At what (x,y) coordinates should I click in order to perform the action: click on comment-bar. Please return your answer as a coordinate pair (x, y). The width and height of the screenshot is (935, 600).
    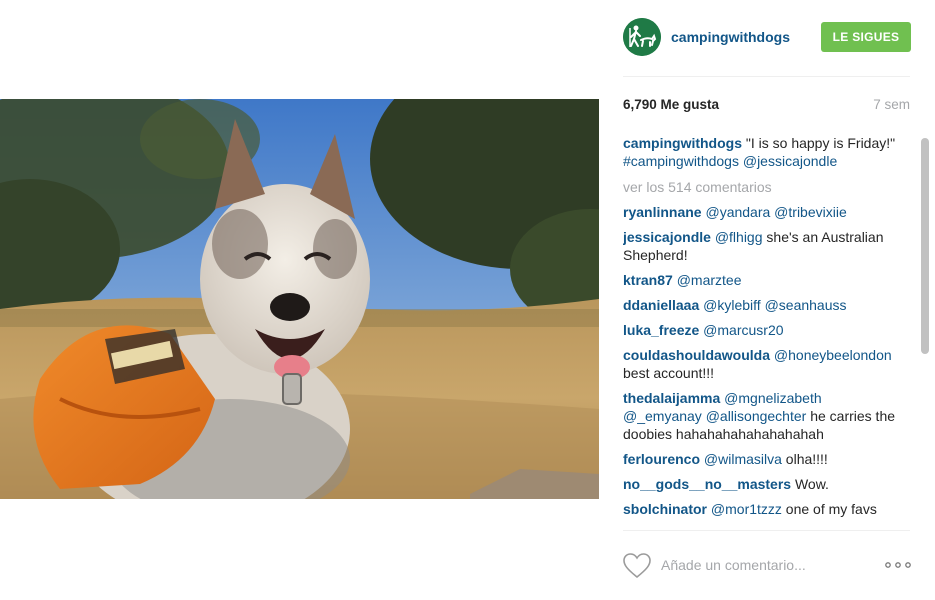
    Looking at the image, I should click on (767, 565).